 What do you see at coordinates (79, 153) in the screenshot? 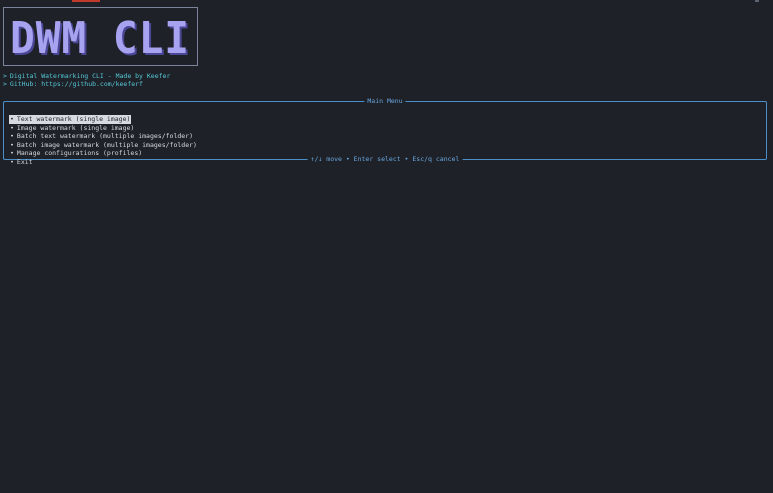
I see `menu-item-label: Manage configurations (profiles)` at bounding box center [79, 153].